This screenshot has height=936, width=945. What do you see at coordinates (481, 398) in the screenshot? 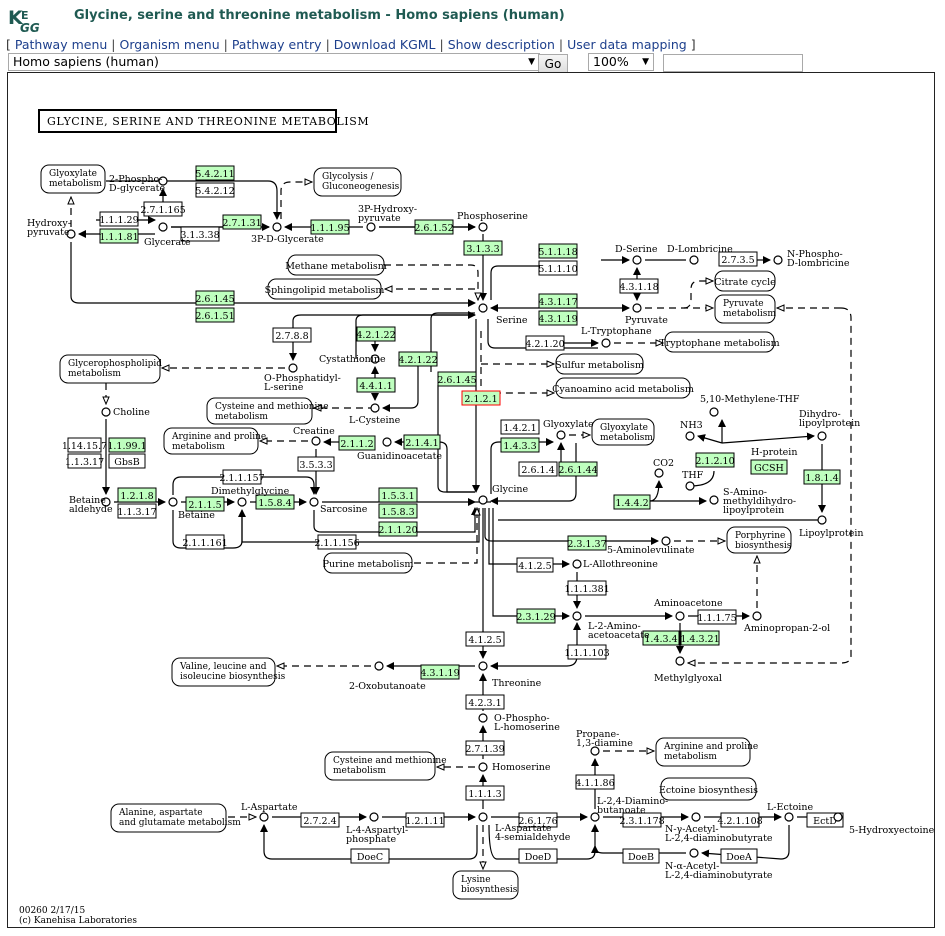
I see `enzyme-box: 2.1.2.1` at bounding box center [481, 398].